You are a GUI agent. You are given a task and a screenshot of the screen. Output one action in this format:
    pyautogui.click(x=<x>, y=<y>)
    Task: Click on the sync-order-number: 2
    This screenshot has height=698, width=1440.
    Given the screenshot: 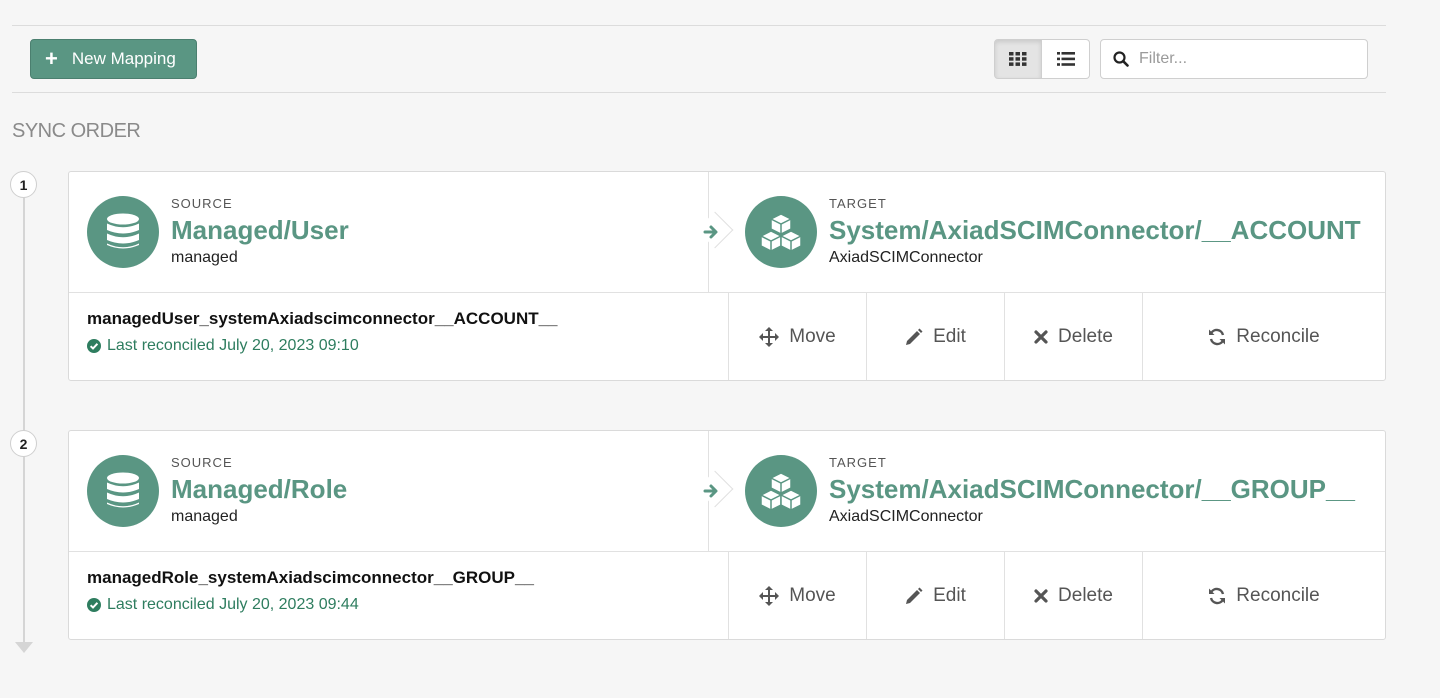 What is the action you would take?
    pyautogui.click(x=23, y=443)
    